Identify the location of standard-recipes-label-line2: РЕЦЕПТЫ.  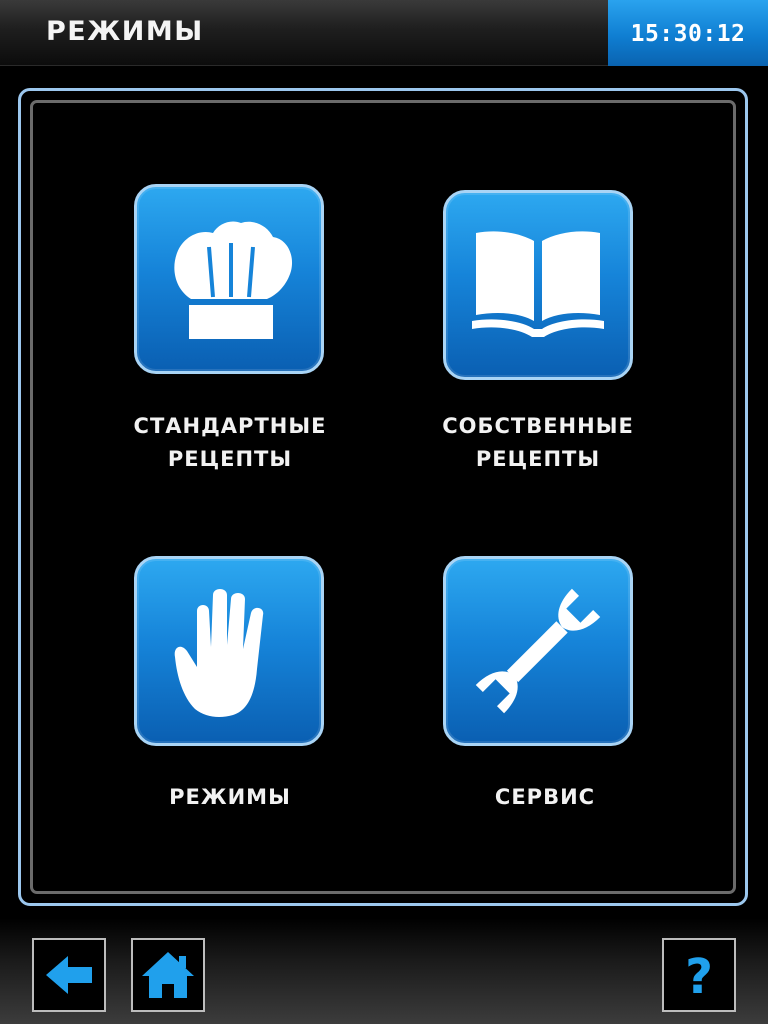
(230, 459).